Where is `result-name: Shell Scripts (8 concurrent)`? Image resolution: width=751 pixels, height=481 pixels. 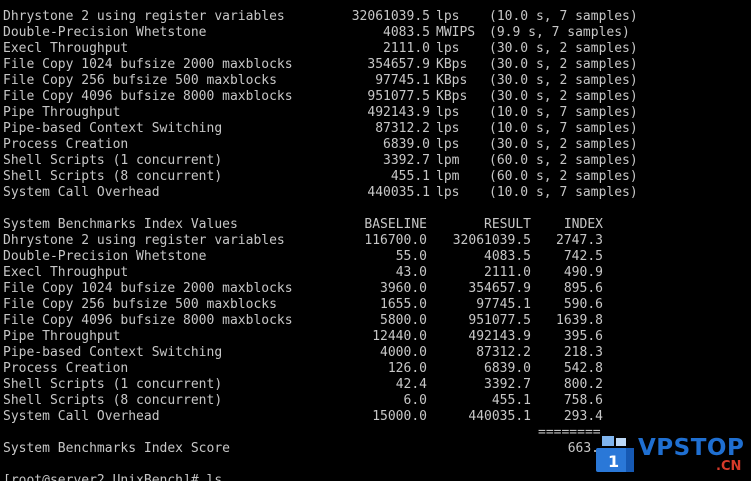
result-name: Shell Scripts (8 concurrent) is located at coordinates (113, 176).